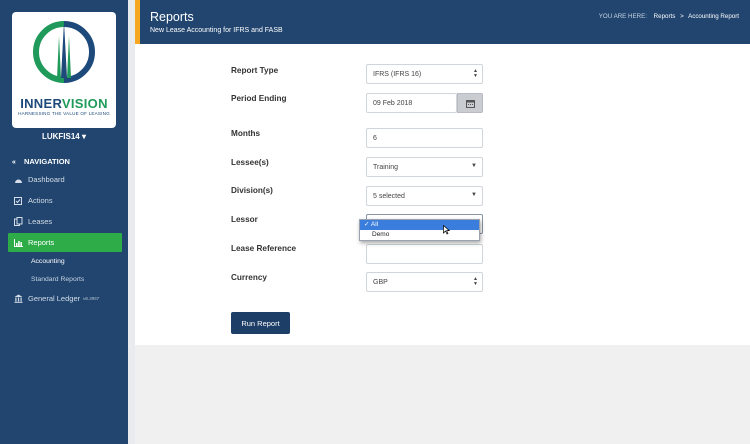 This screenshot has height=444, width=750. Describe the element at coordinates (244, 219) in the screenshot. I see `lessor-label: Lessor` at that location.